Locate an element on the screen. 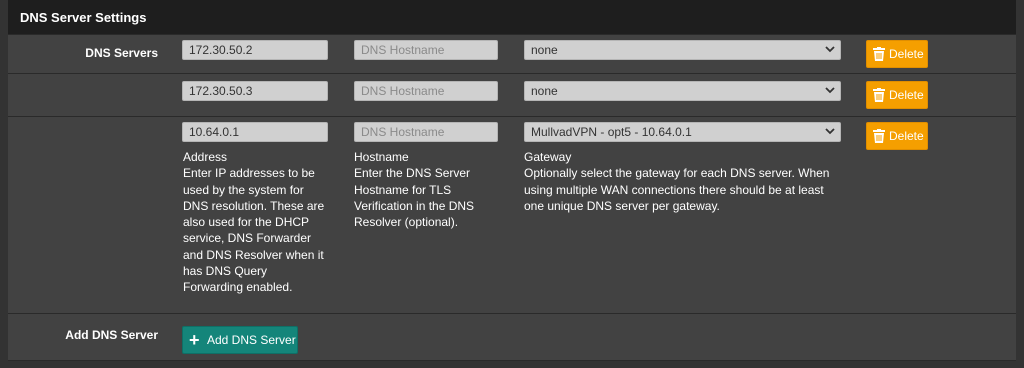 Image resolution: width=1024 pixels, height=368 pixels. dns-servers-label: DNS Servers is located at coordinates (121, 53).